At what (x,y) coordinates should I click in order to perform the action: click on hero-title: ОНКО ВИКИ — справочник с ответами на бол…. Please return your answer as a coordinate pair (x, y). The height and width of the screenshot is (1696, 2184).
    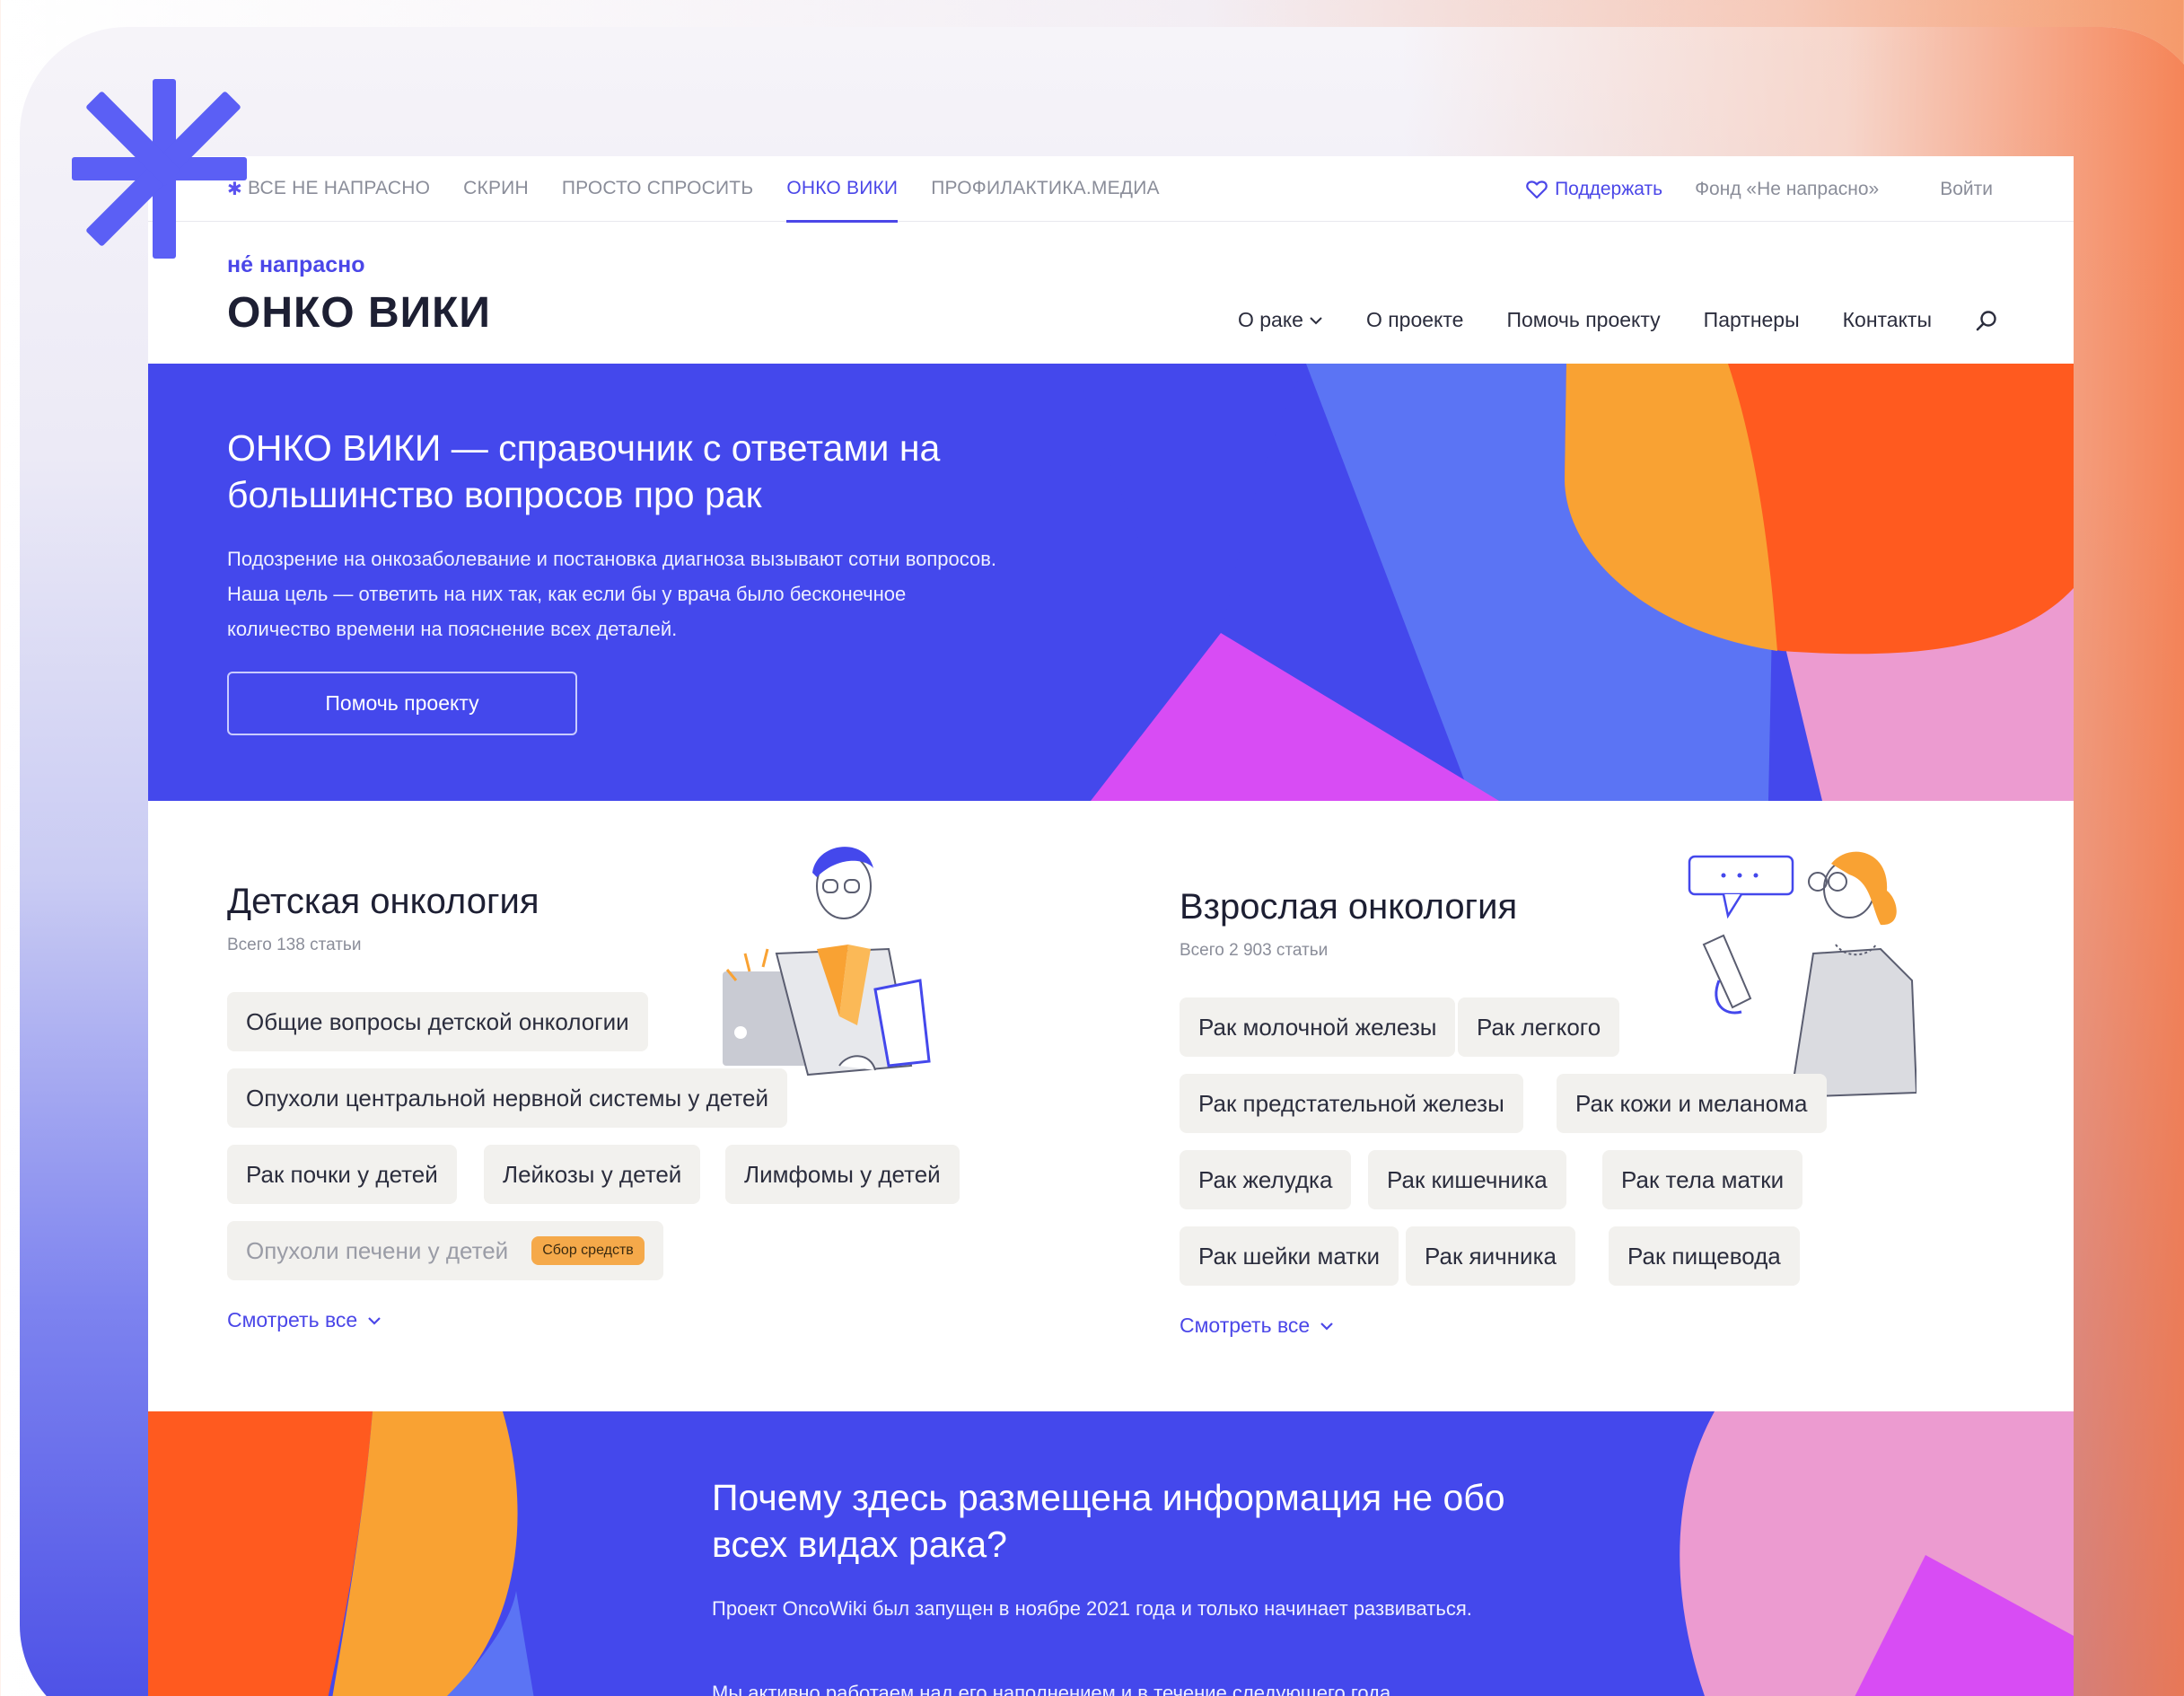
    Looking at the image, I should click on (584, 471).